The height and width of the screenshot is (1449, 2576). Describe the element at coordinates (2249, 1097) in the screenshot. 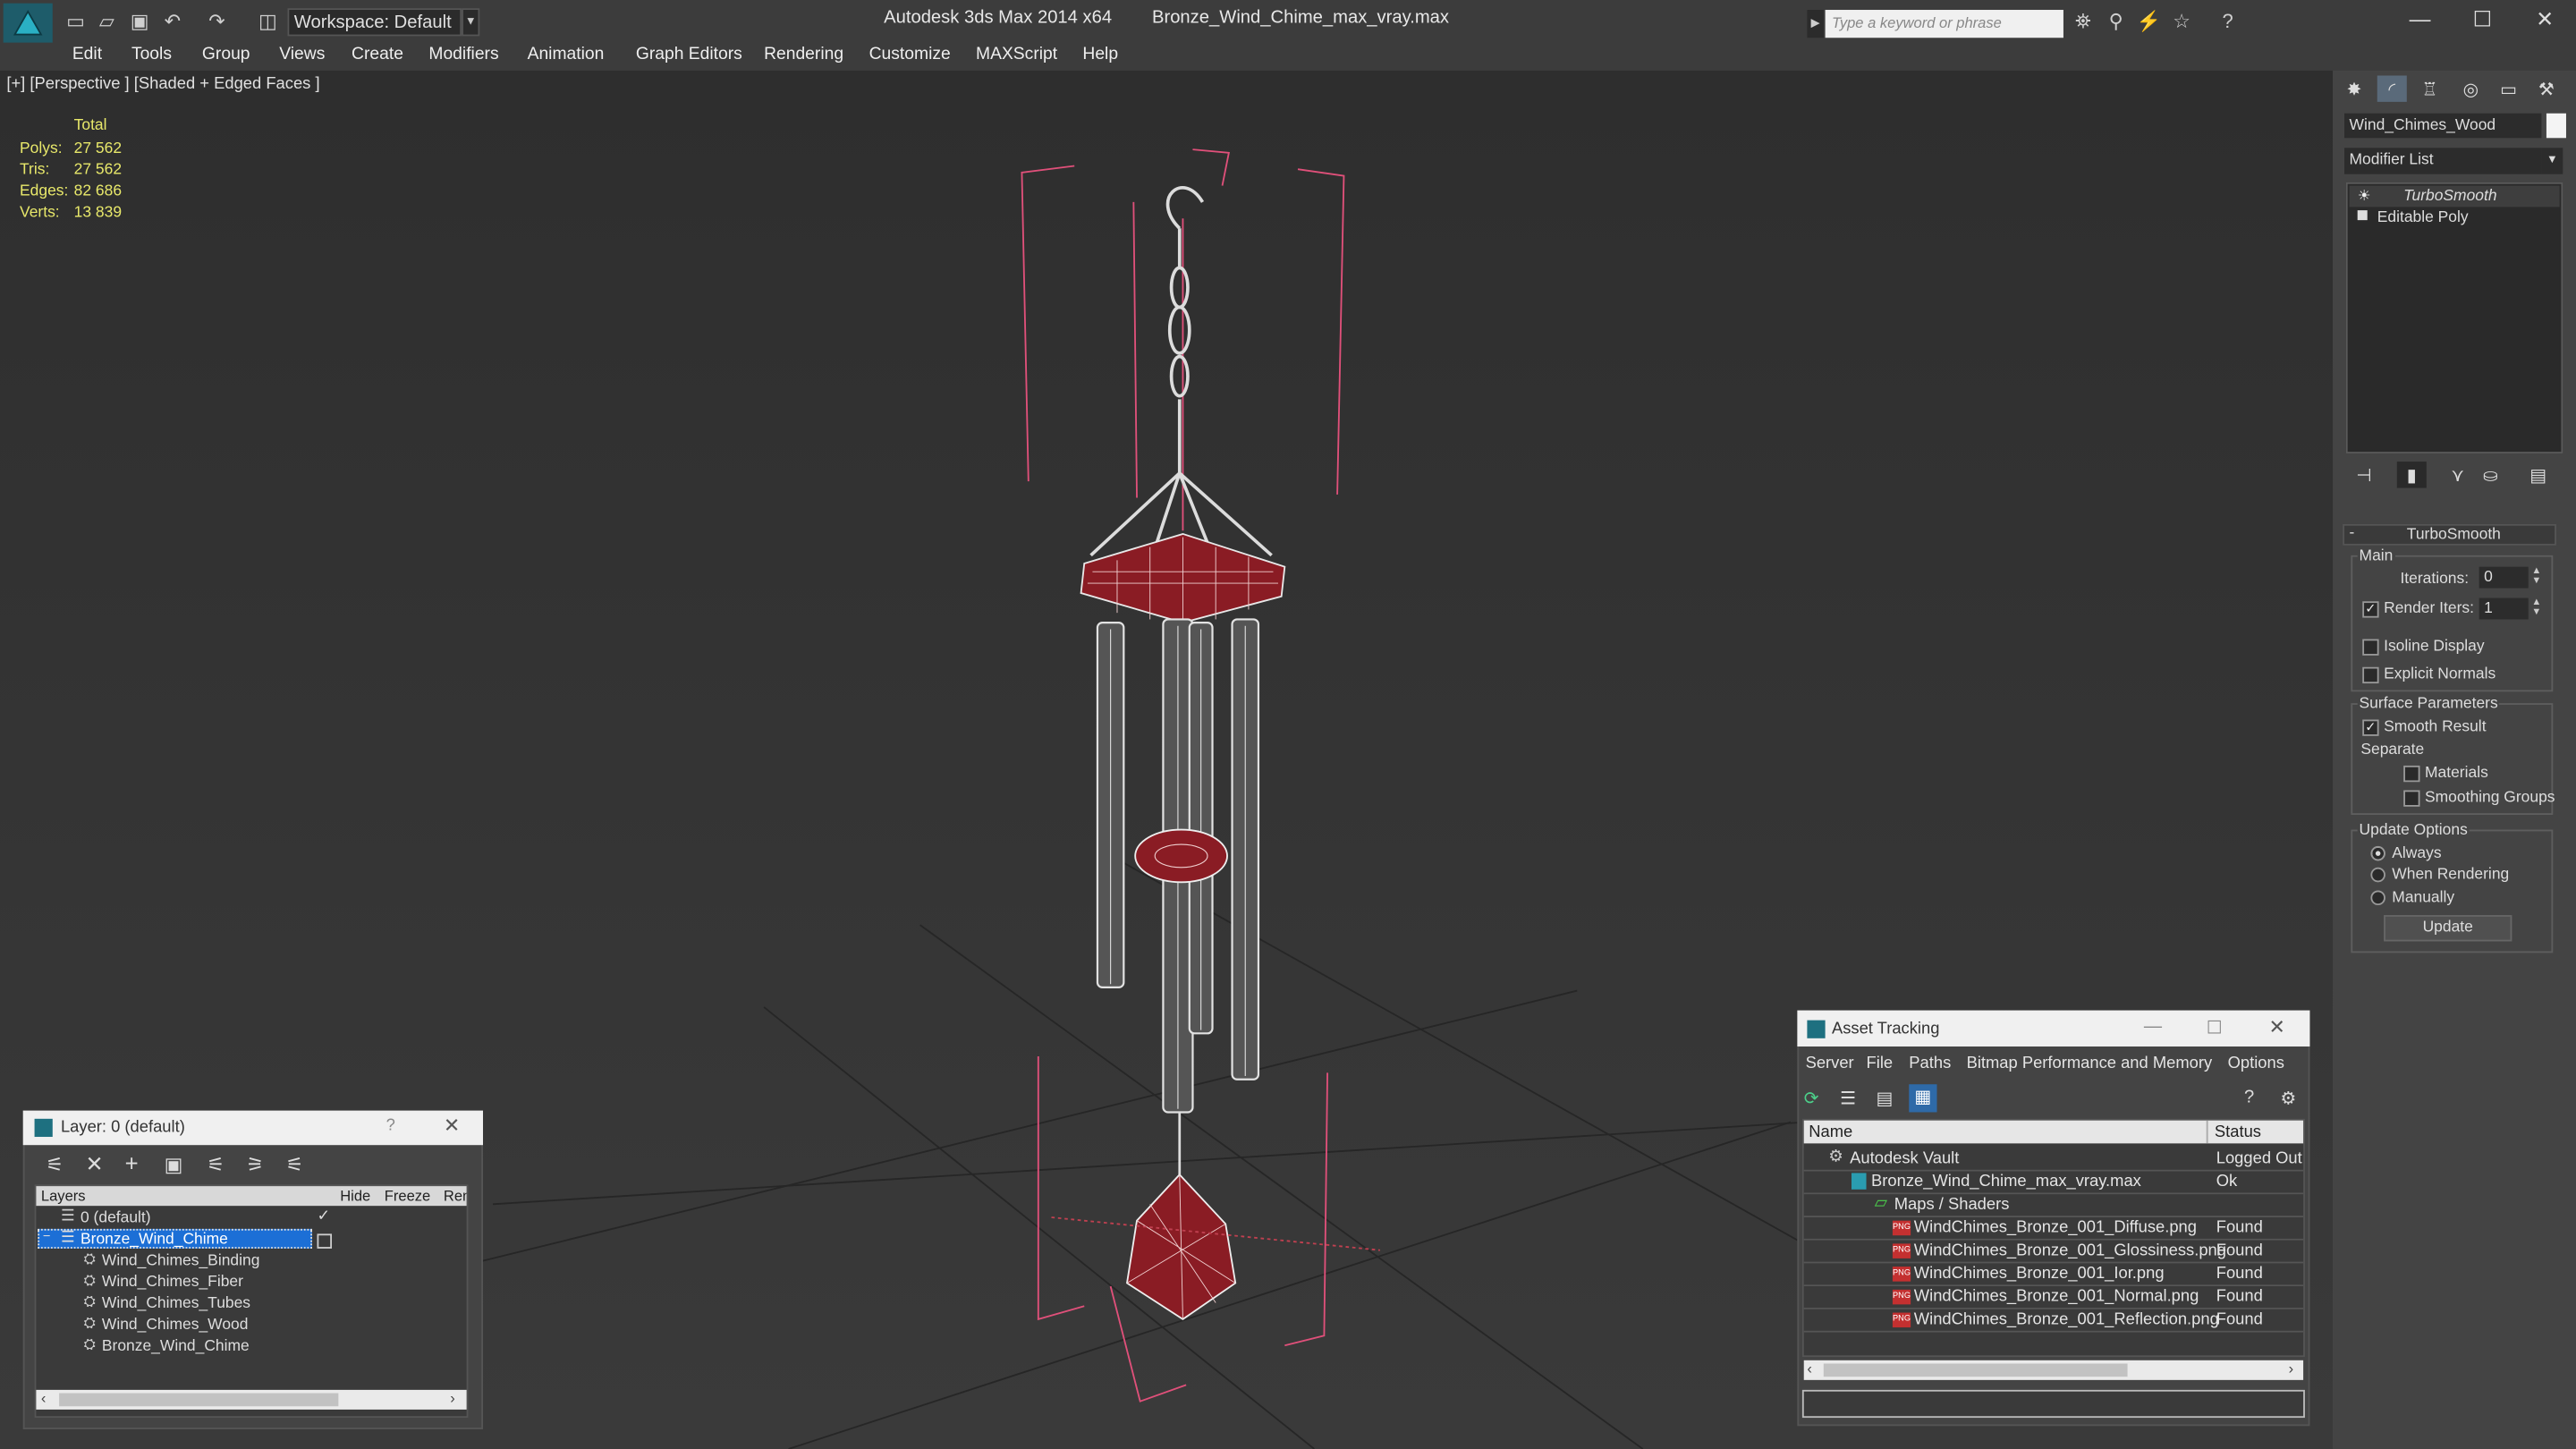

I see `asset-help-icon: ?` at that location.